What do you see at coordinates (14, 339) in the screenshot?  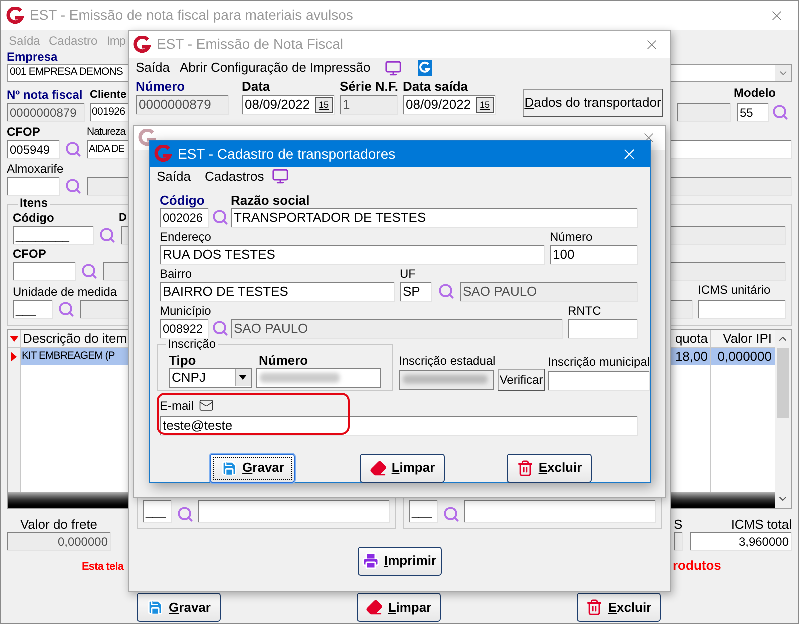 I see `sort-arrow-icon` at bounding box center [14, 339].